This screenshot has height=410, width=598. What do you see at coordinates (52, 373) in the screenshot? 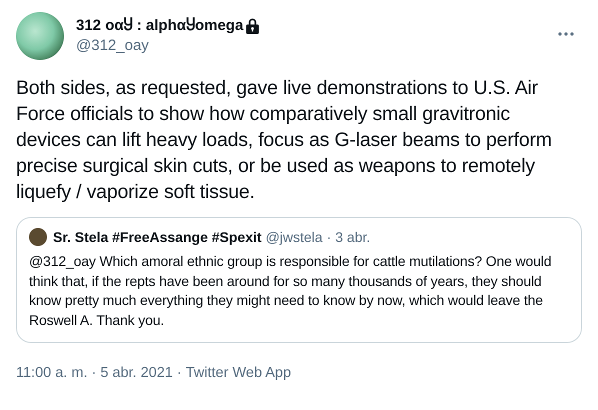
I see `tweet-time: 11:00 a. m.` at bounding box center [52, 373].